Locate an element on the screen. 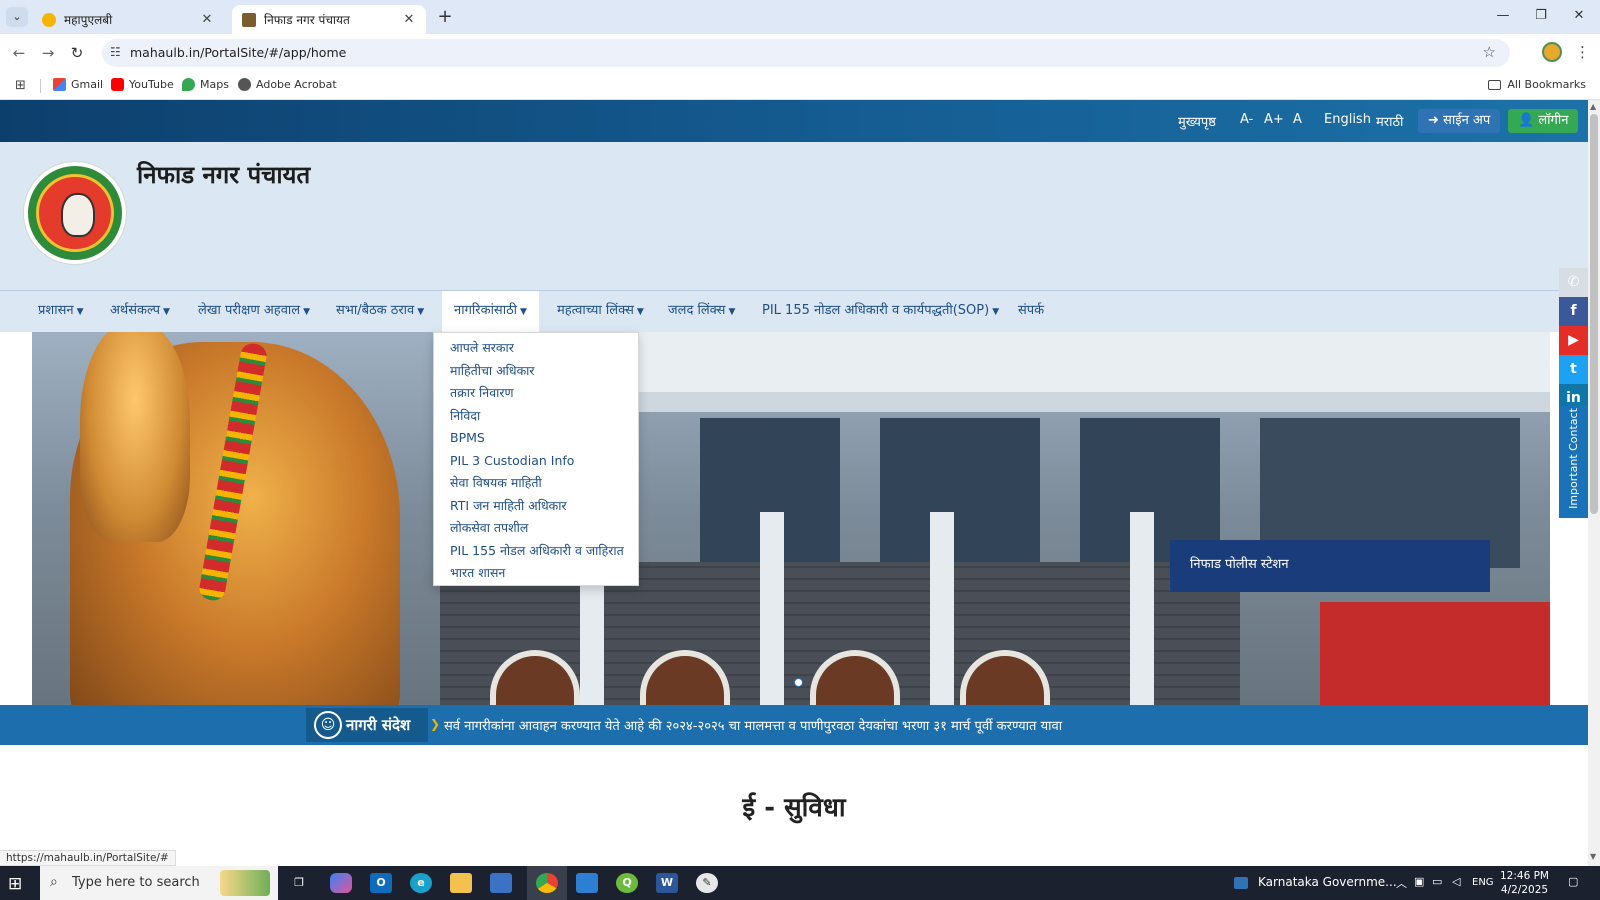 Image resolution: width=1600 pixels, height=900 pixels. phone-icon: ✆ is located at coordinates (1573, 282).